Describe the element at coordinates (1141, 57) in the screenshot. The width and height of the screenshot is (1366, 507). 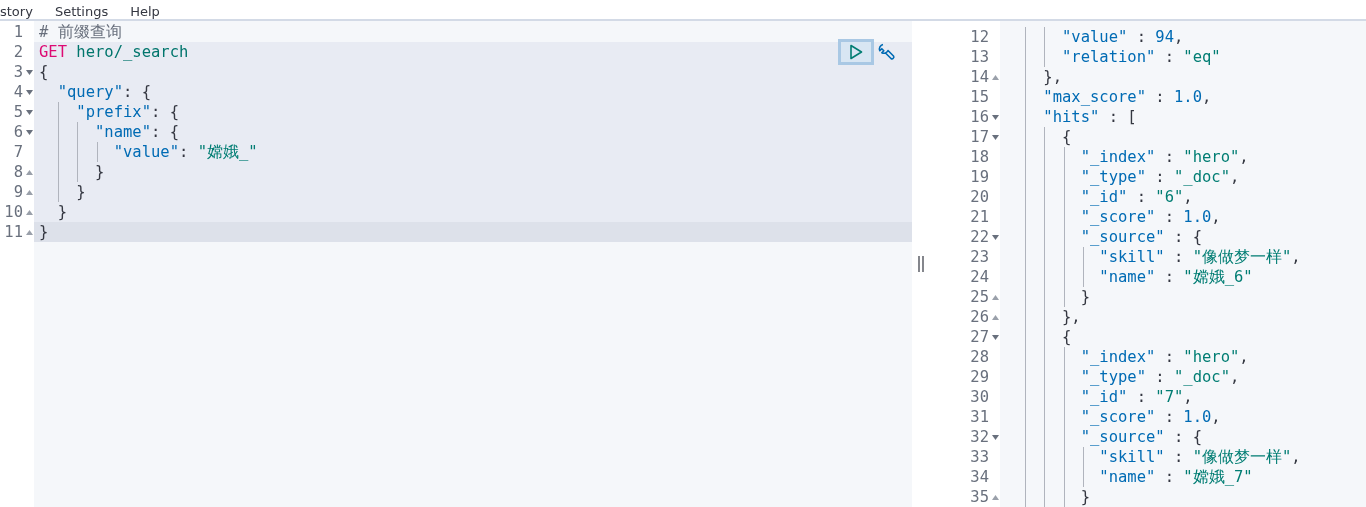
I see `code-line: "relation" : "eq"` at that location.